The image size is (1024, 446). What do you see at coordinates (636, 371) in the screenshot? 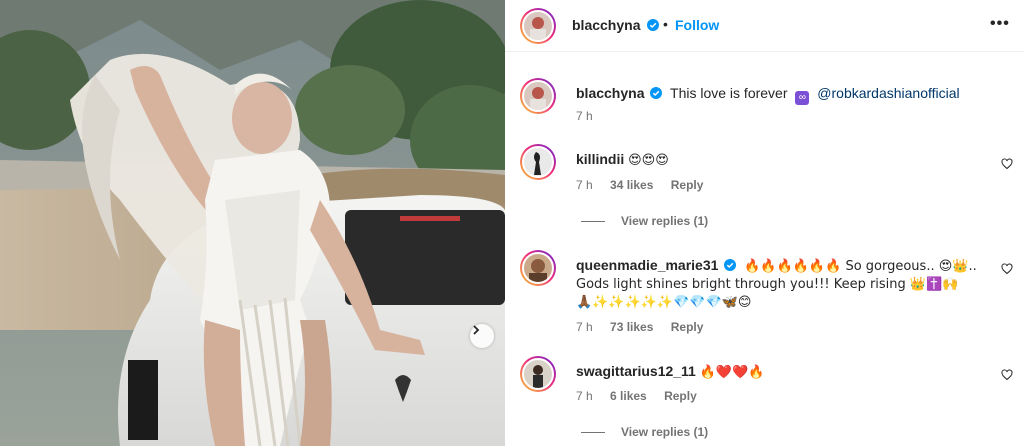
I see `comment-username: swagittarius12_11` at bounding box center [636, 371].